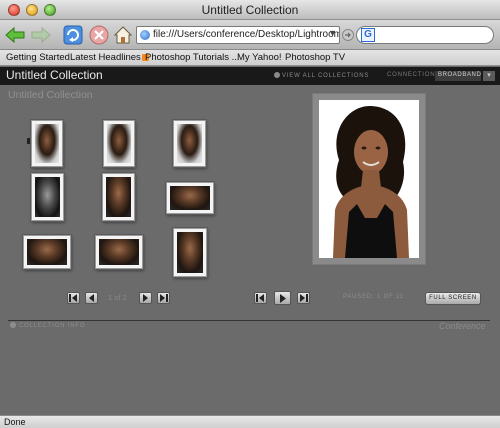 This screenshot has width=500, height=428. I want to click on slideshow-status: PAUSED: 1 OF 11, so click(373, 297).